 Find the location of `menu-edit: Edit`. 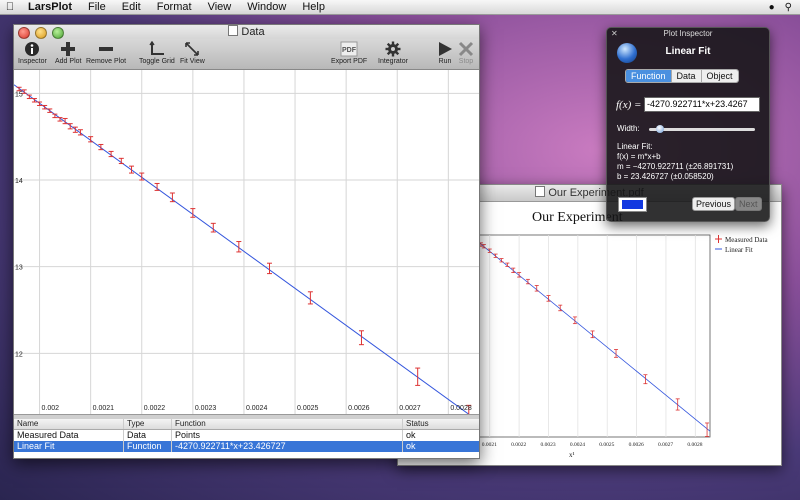

menu-edit: Edit is located at coordinates (131, 7).